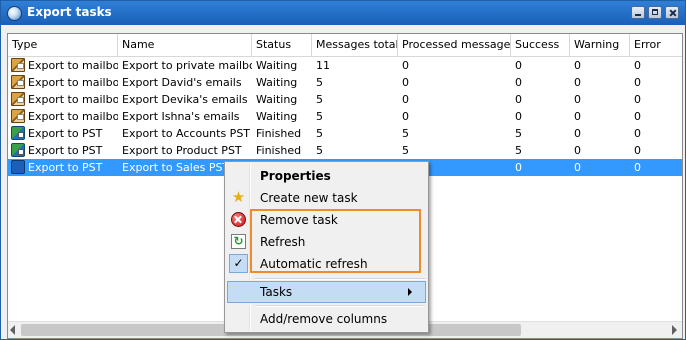 Image resolution: width=686 pixels, height=340 pixels. What do you see at coordinates (335, 241) in the screenshot?
I see `highlight-box` at bounding box center [335, 241].